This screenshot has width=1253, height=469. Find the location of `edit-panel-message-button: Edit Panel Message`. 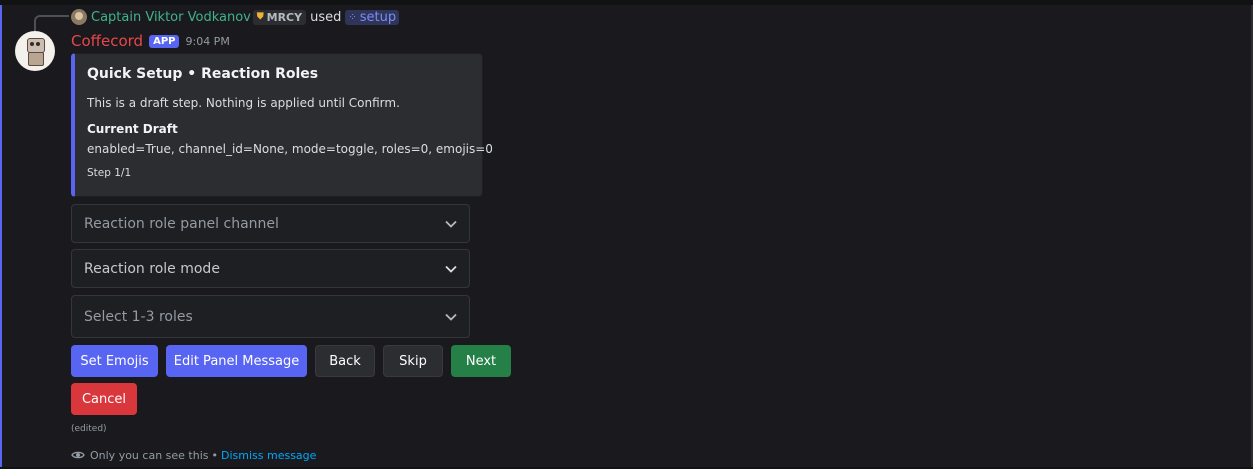

edit-panel-message-button: Edit Panel Message is located at coordinates (236, 361).